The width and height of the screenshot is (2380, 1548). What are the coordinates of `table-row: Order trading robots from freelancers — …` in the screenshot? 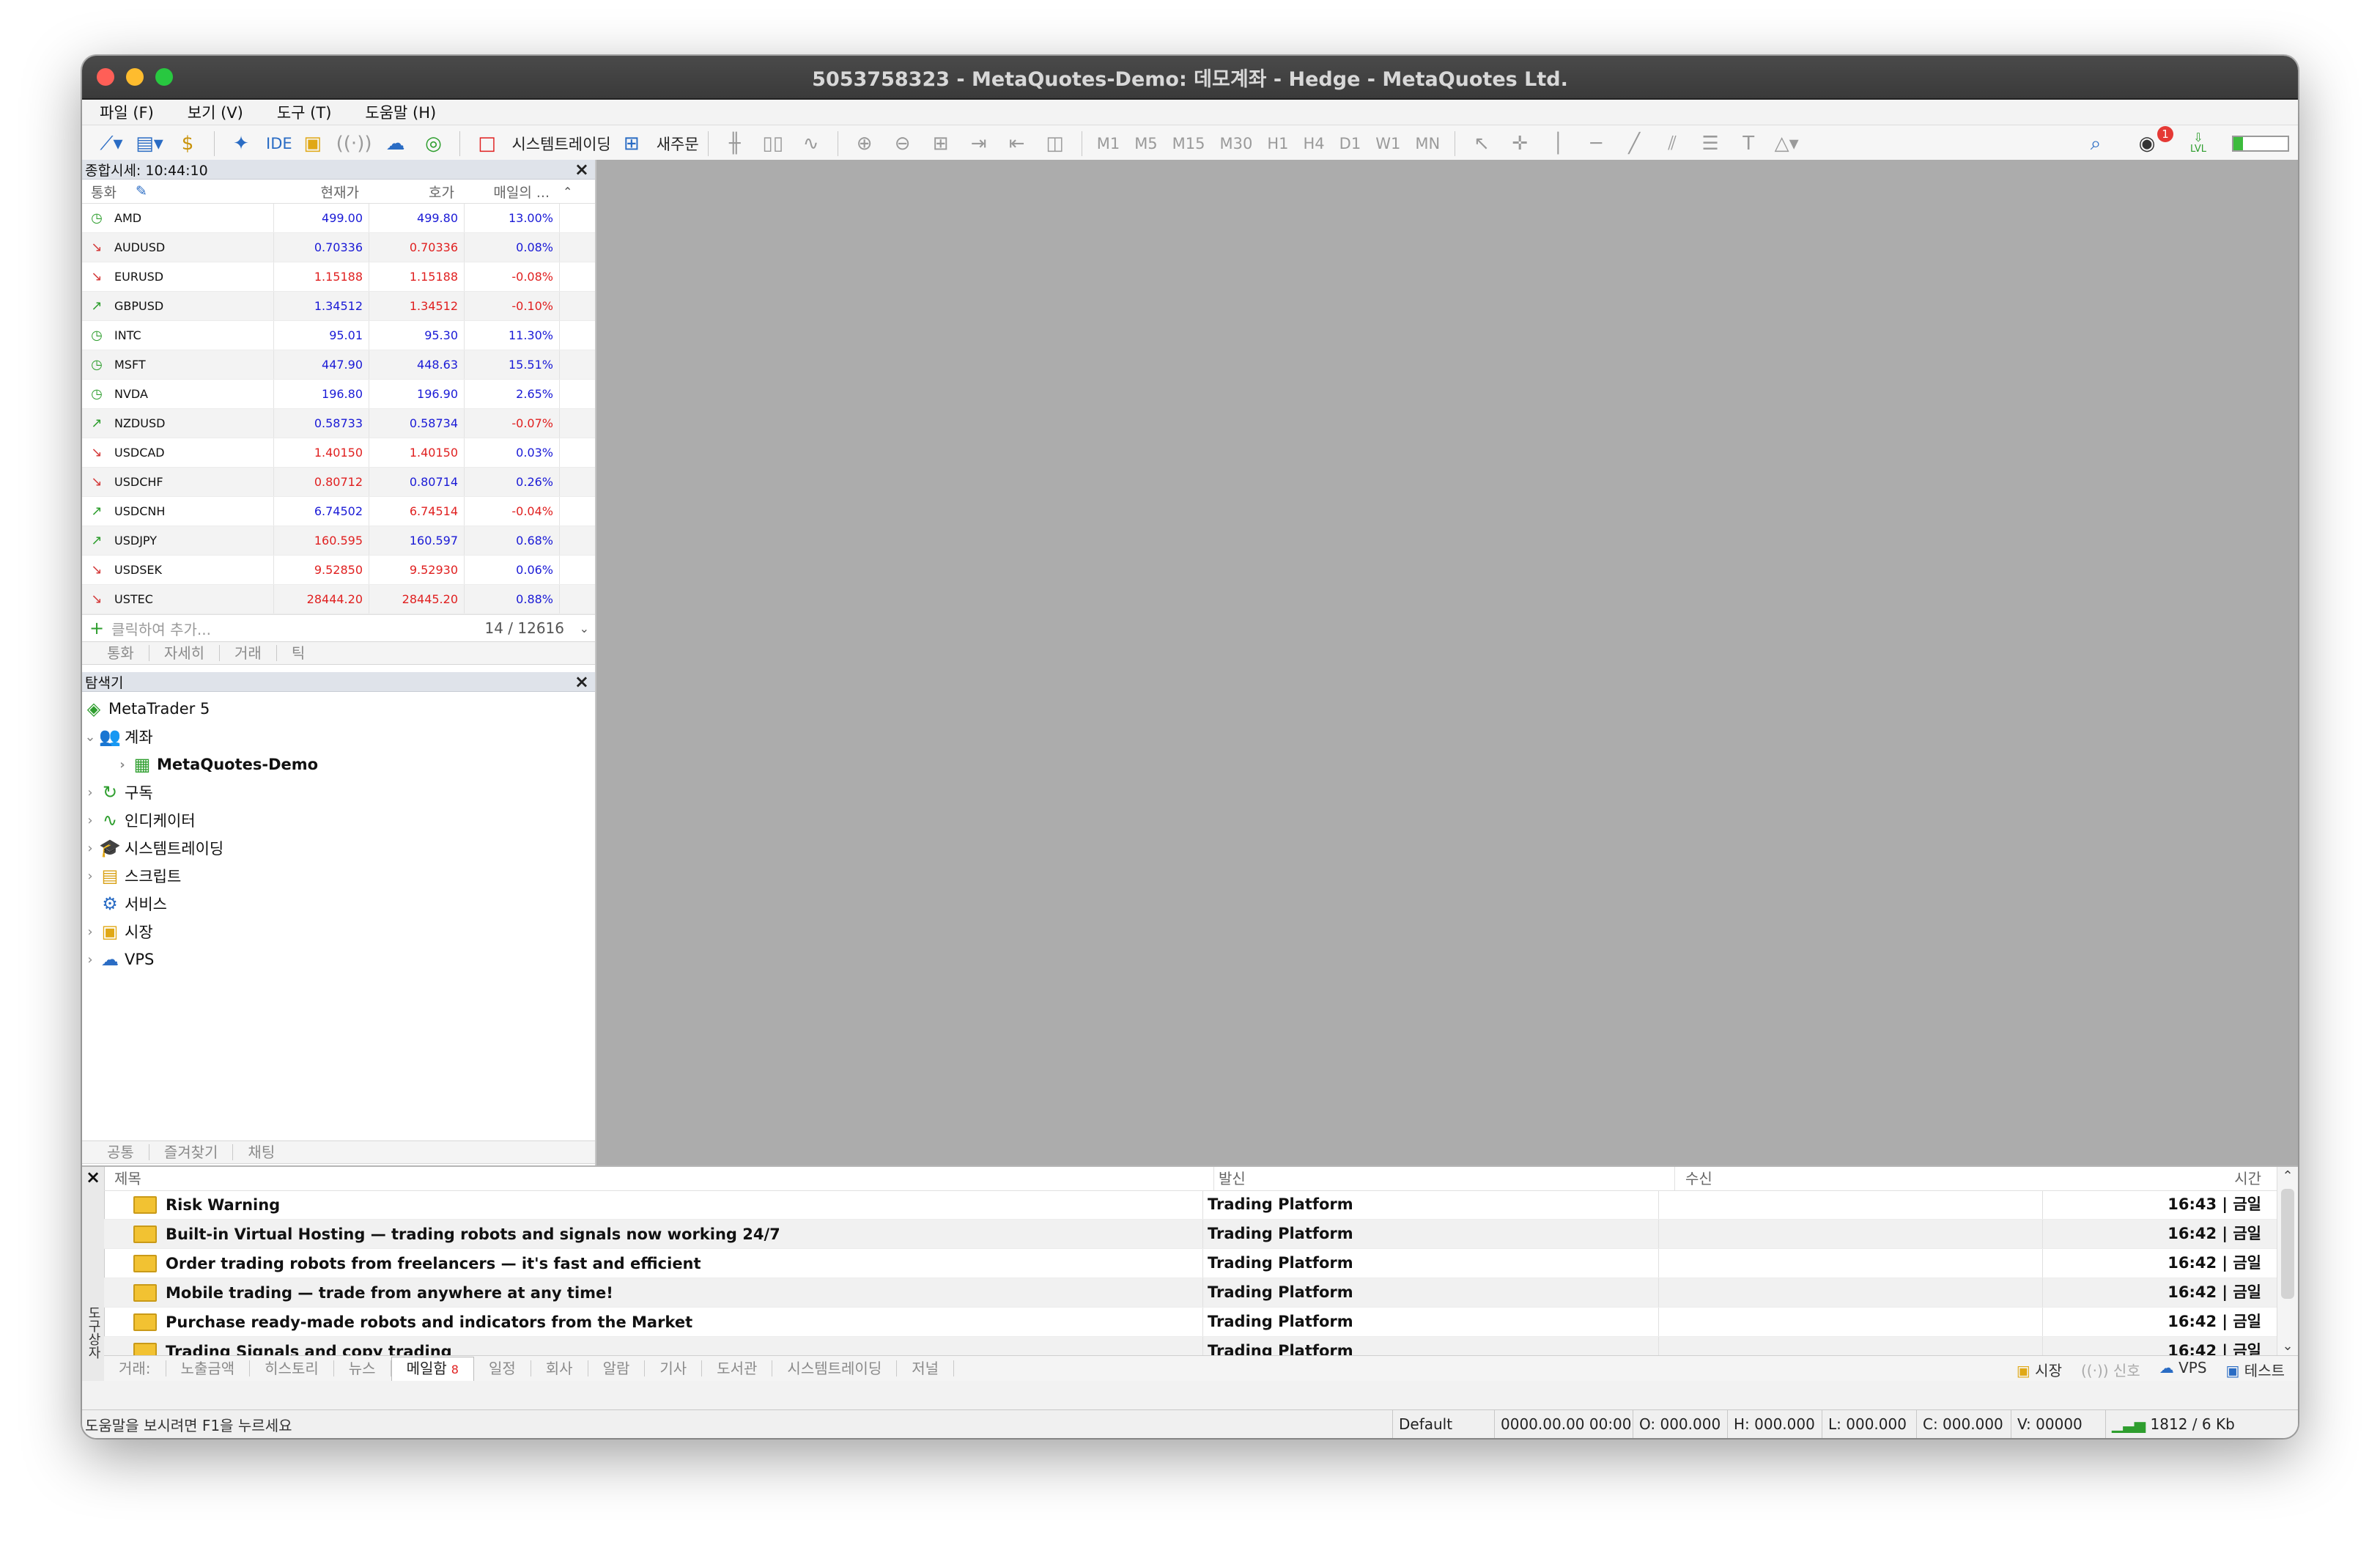 It's located at (1190, 1263).